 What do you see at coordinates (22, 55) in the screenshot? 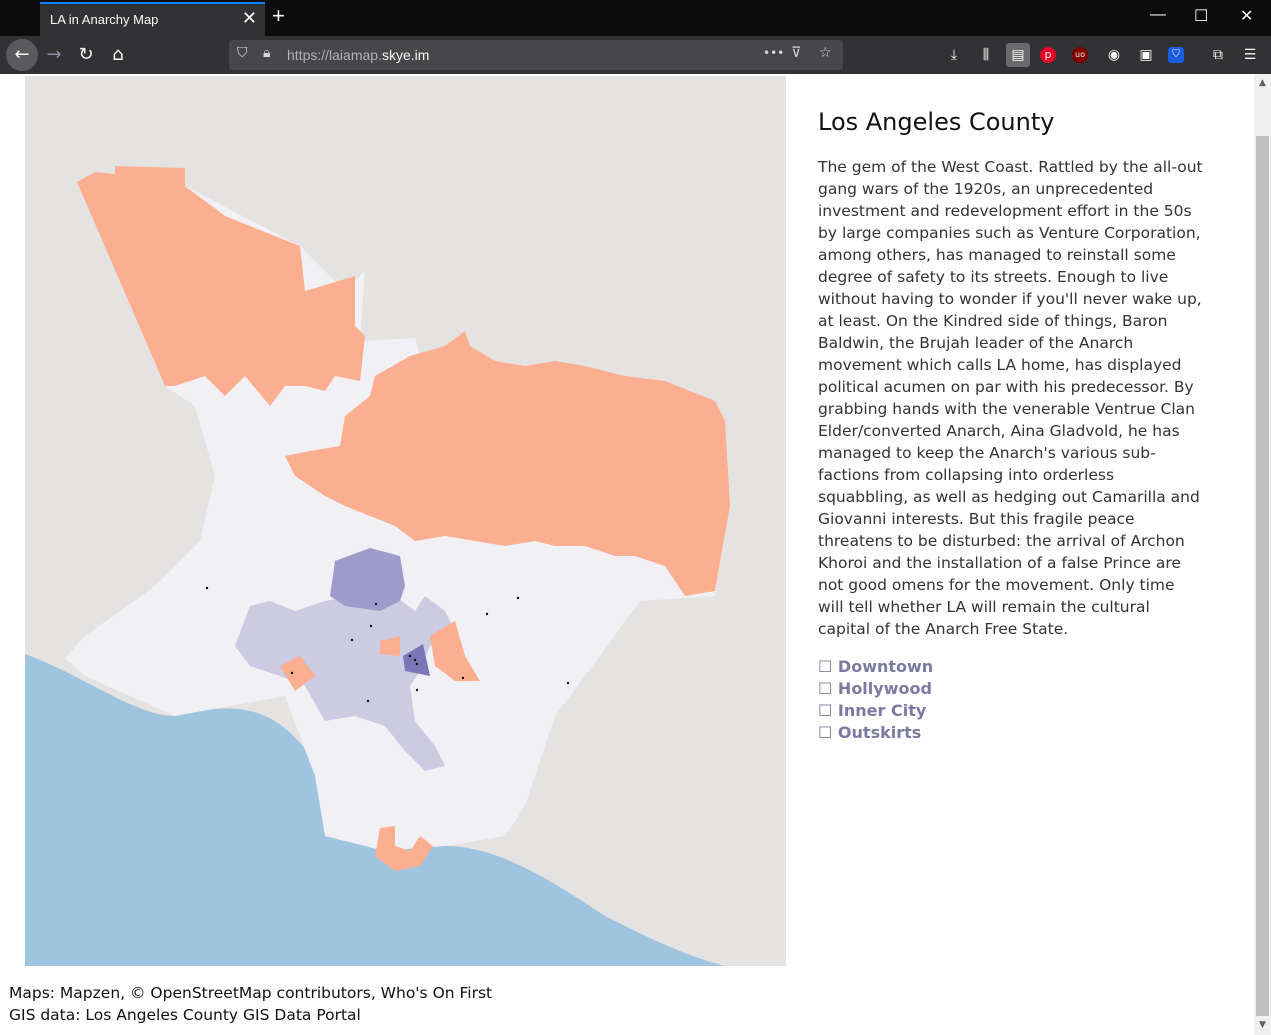
I see `back-arrow-icon: ←` at bounding box center [22, 55].